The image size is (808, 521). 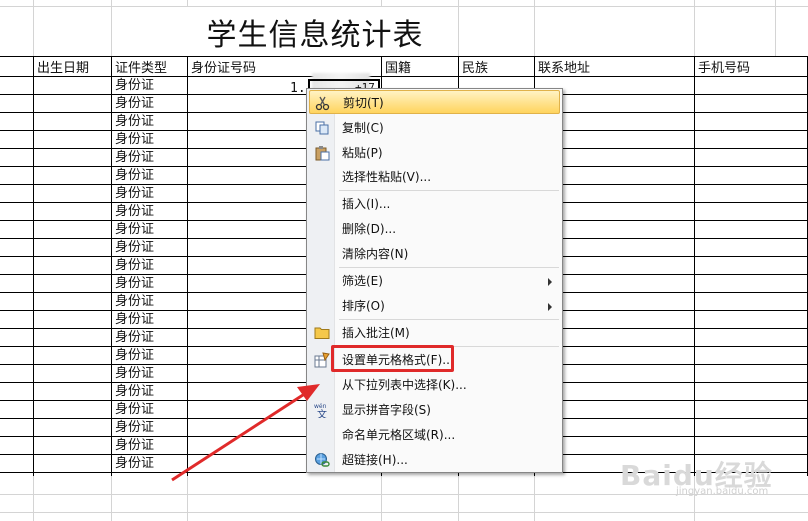 What do you see at coordinates (722, 491) in the screenshot?
I see `watermark-url: jingyan.baidu.com` at bounding box center [722, 491].